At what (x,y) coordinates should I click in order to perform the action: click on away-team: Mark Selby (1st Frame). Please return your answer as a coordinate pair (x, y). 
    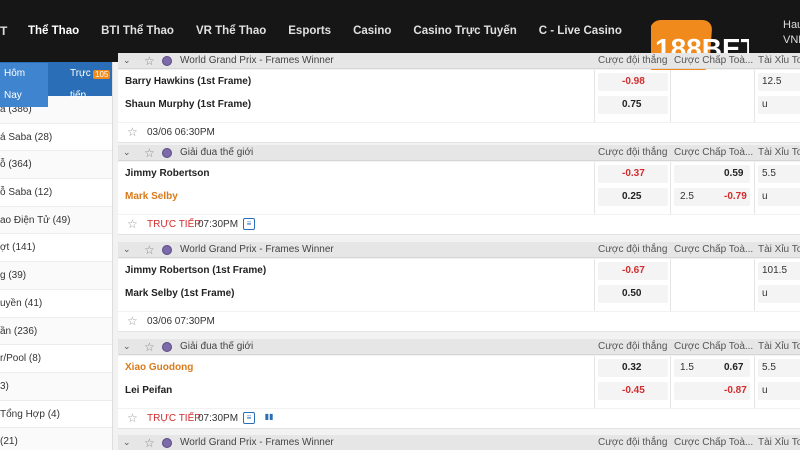
    Looking at the image, I should click on (180, 293).